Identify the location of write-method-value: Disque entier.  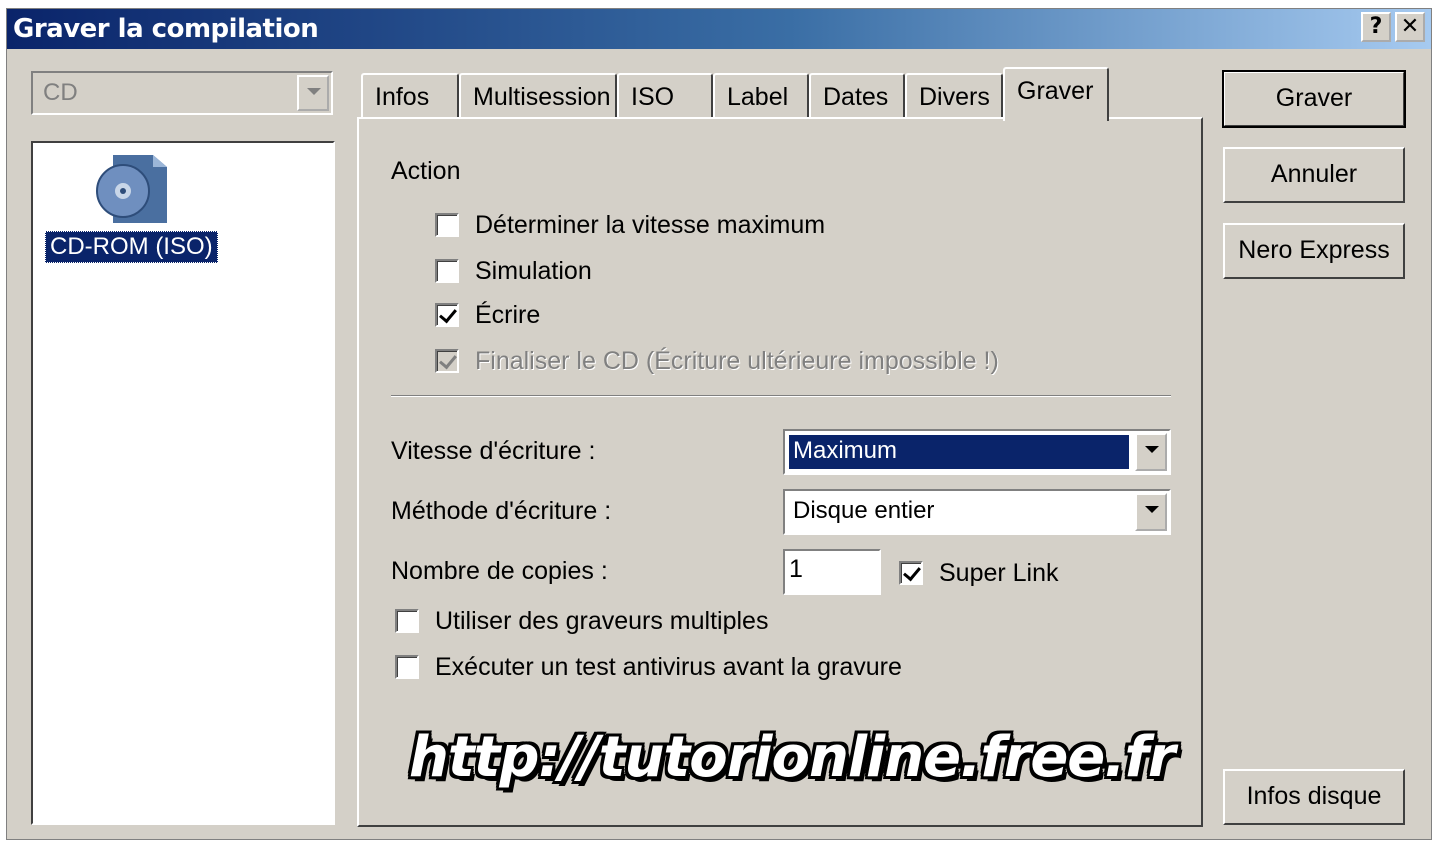
(864, 510).